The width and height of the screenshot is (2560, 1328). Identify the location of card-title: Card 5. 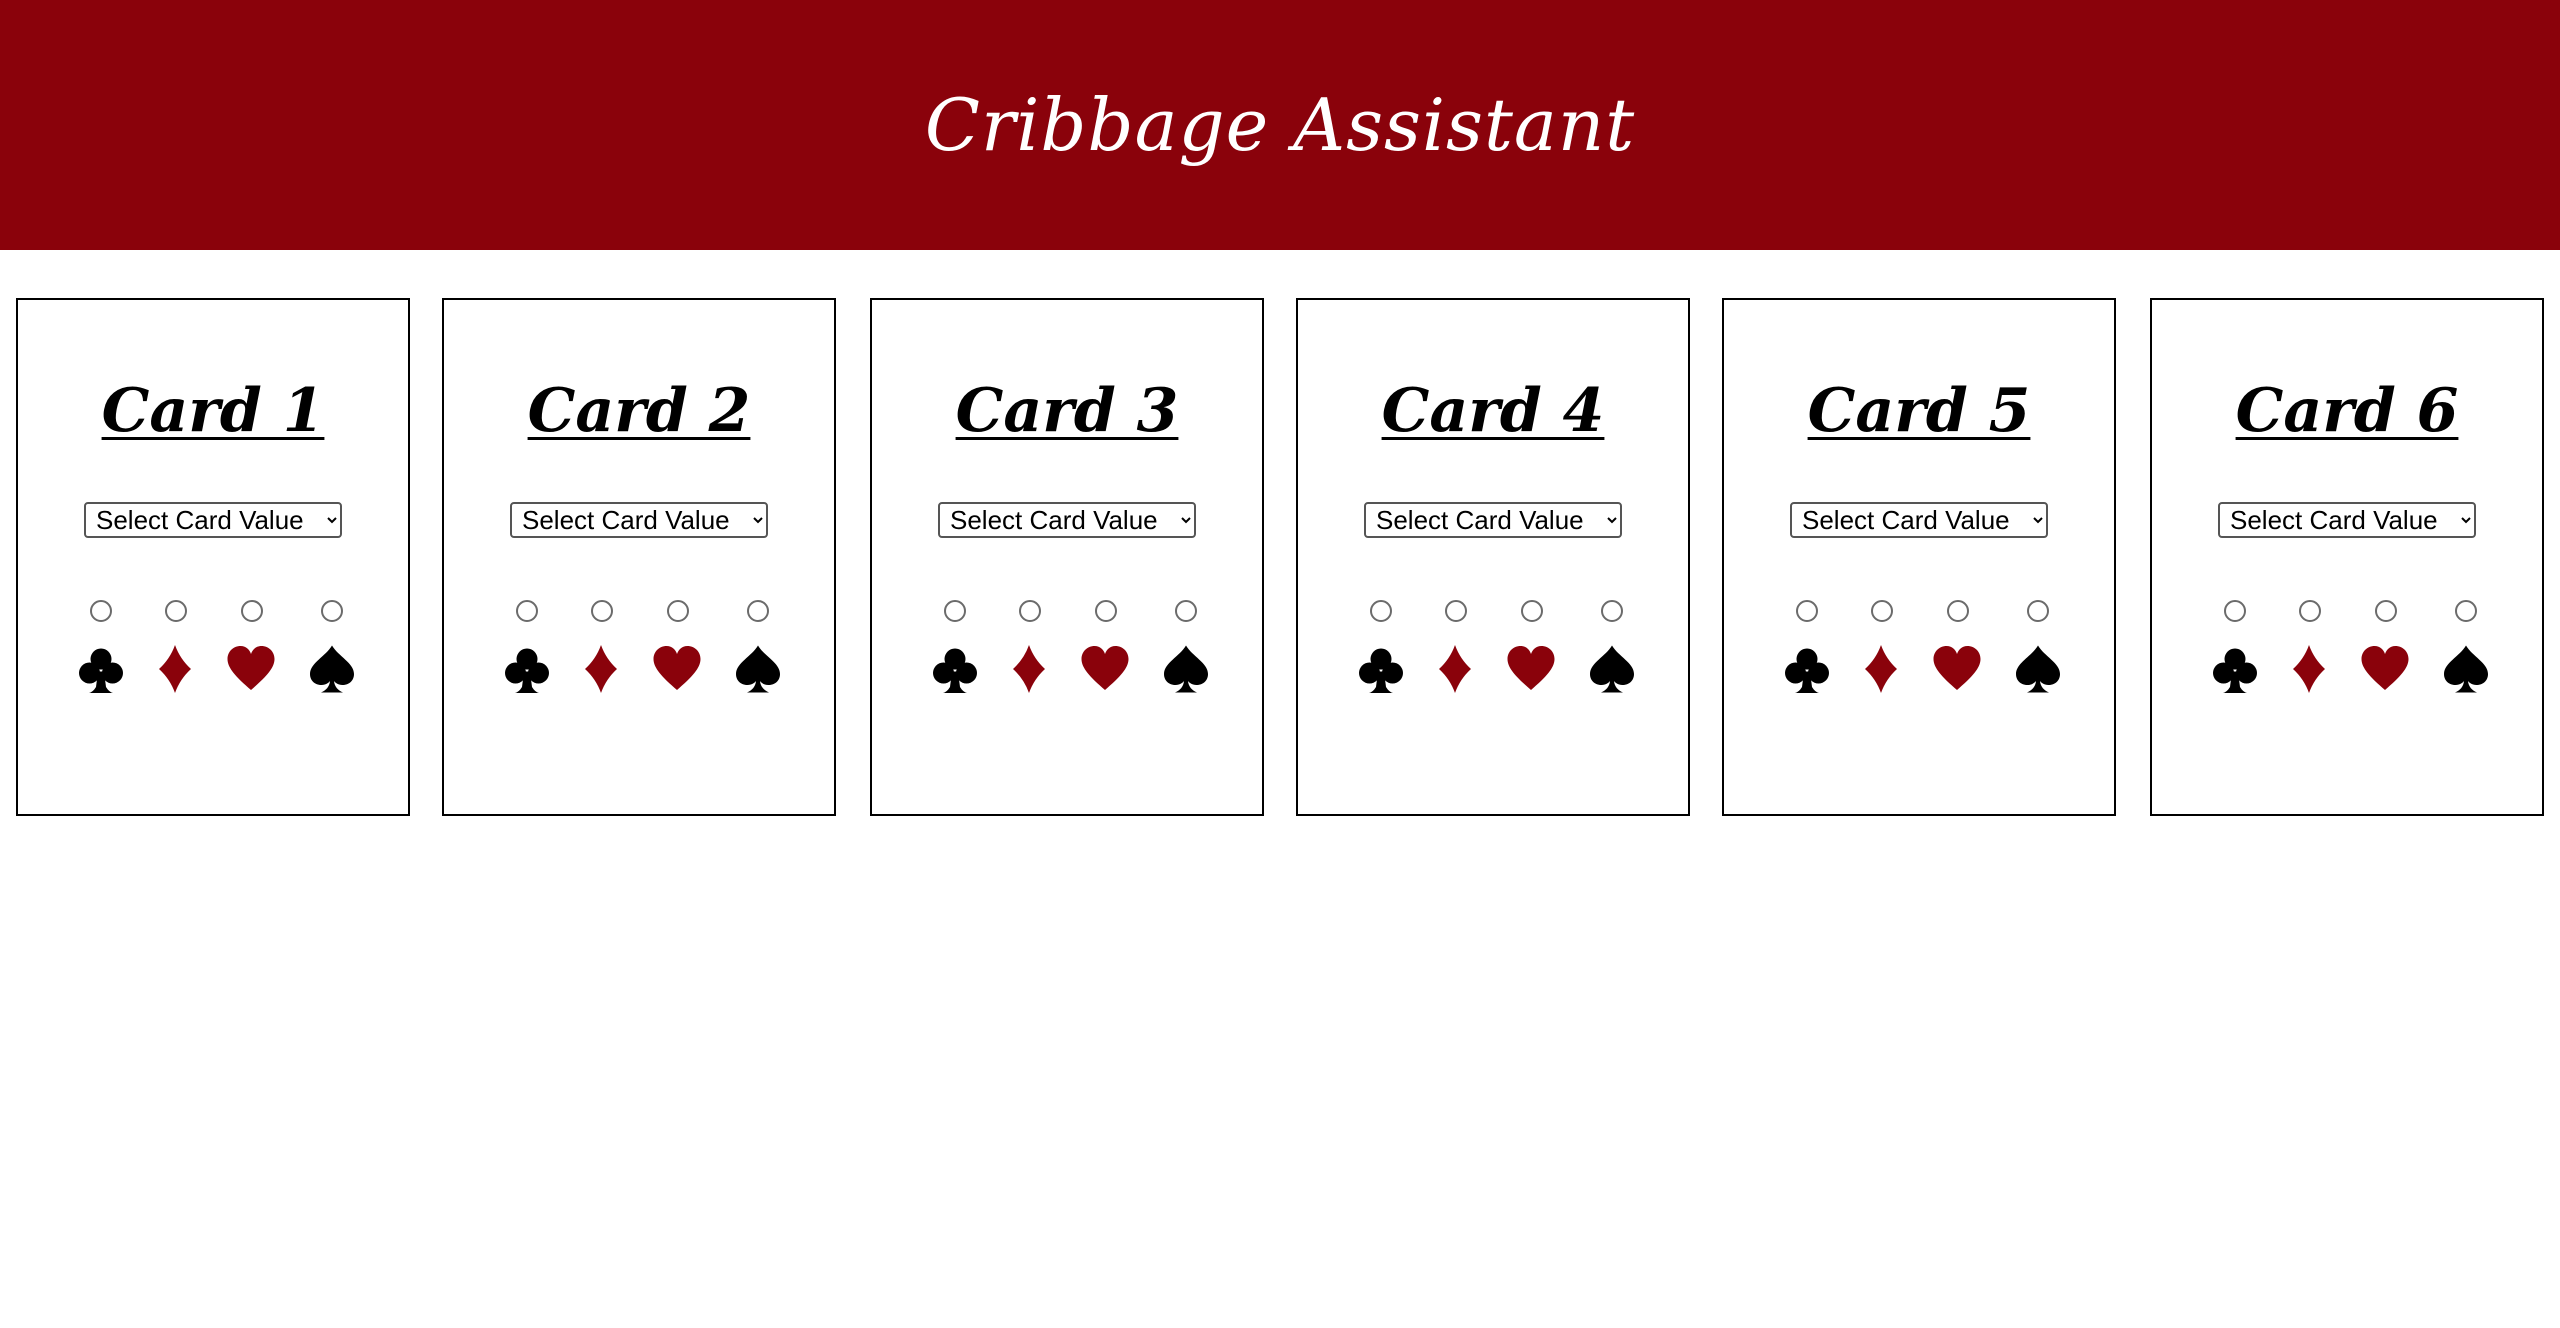
(1919, 411).